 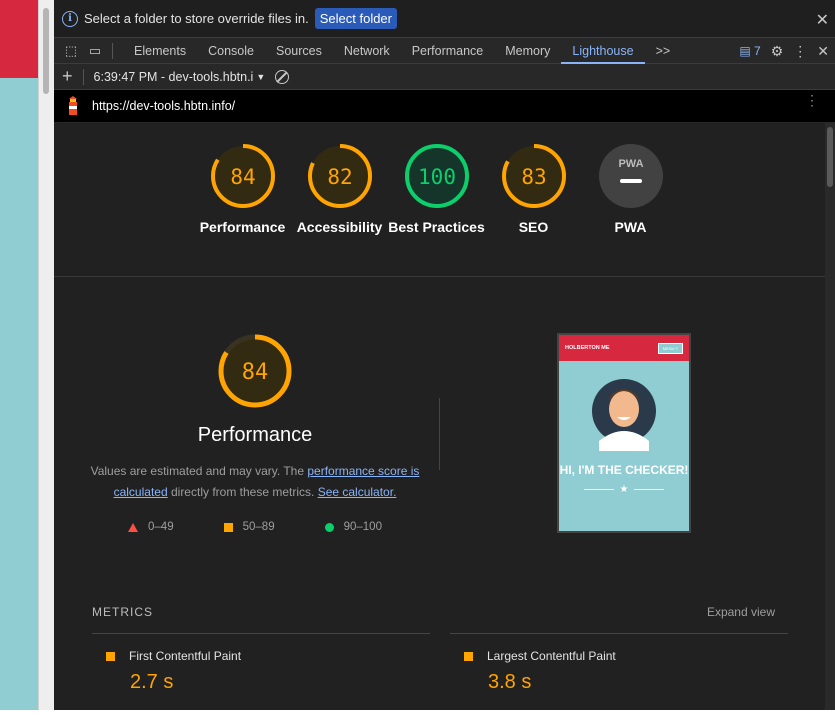 I want to click on gauges-divider, so click(x=439, y=276).